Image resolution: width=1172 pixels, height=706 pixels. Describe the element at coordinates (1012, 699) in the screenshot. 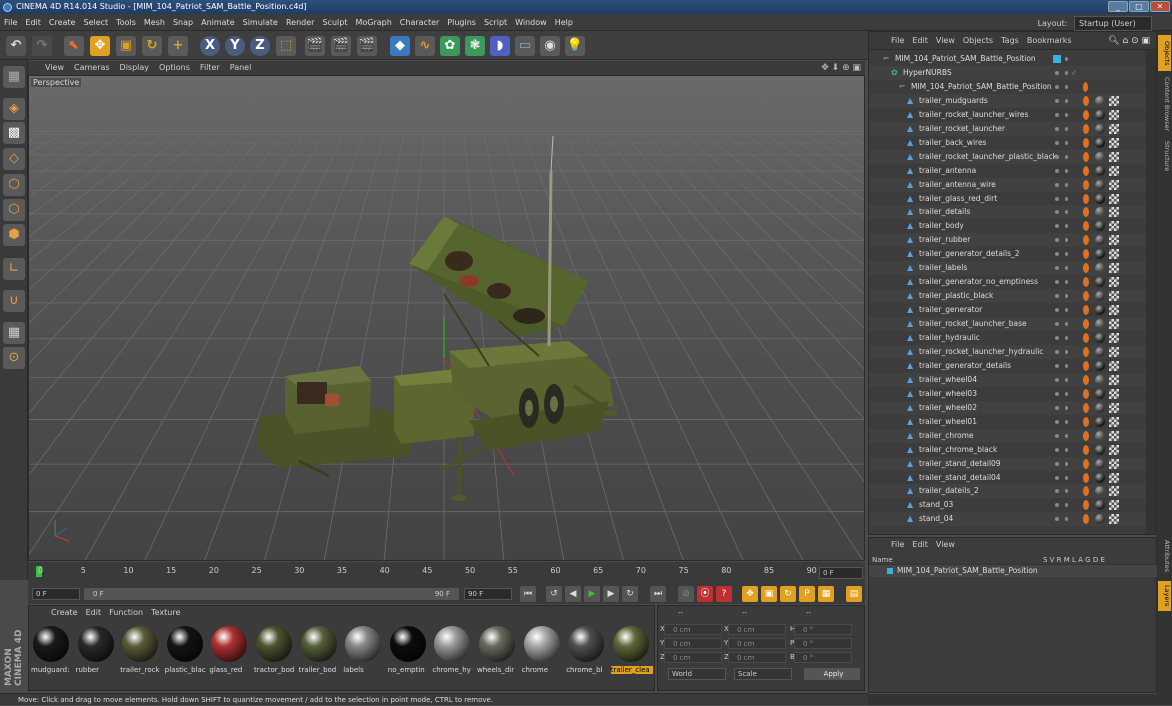

I see `horizontal-scrollbar` at that location.